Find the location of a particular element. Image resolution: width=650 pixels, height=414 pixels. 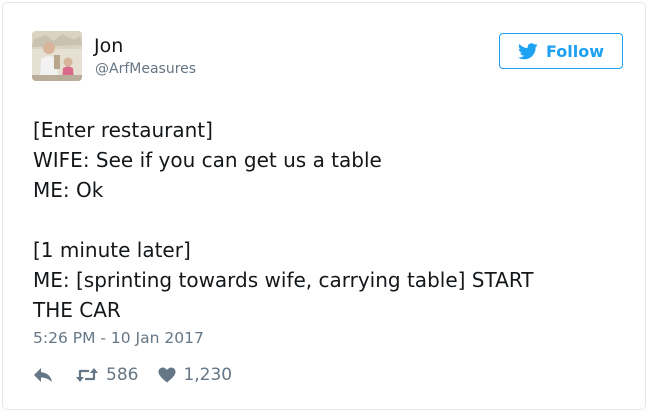

avatar is located at coordinates (57, 56).